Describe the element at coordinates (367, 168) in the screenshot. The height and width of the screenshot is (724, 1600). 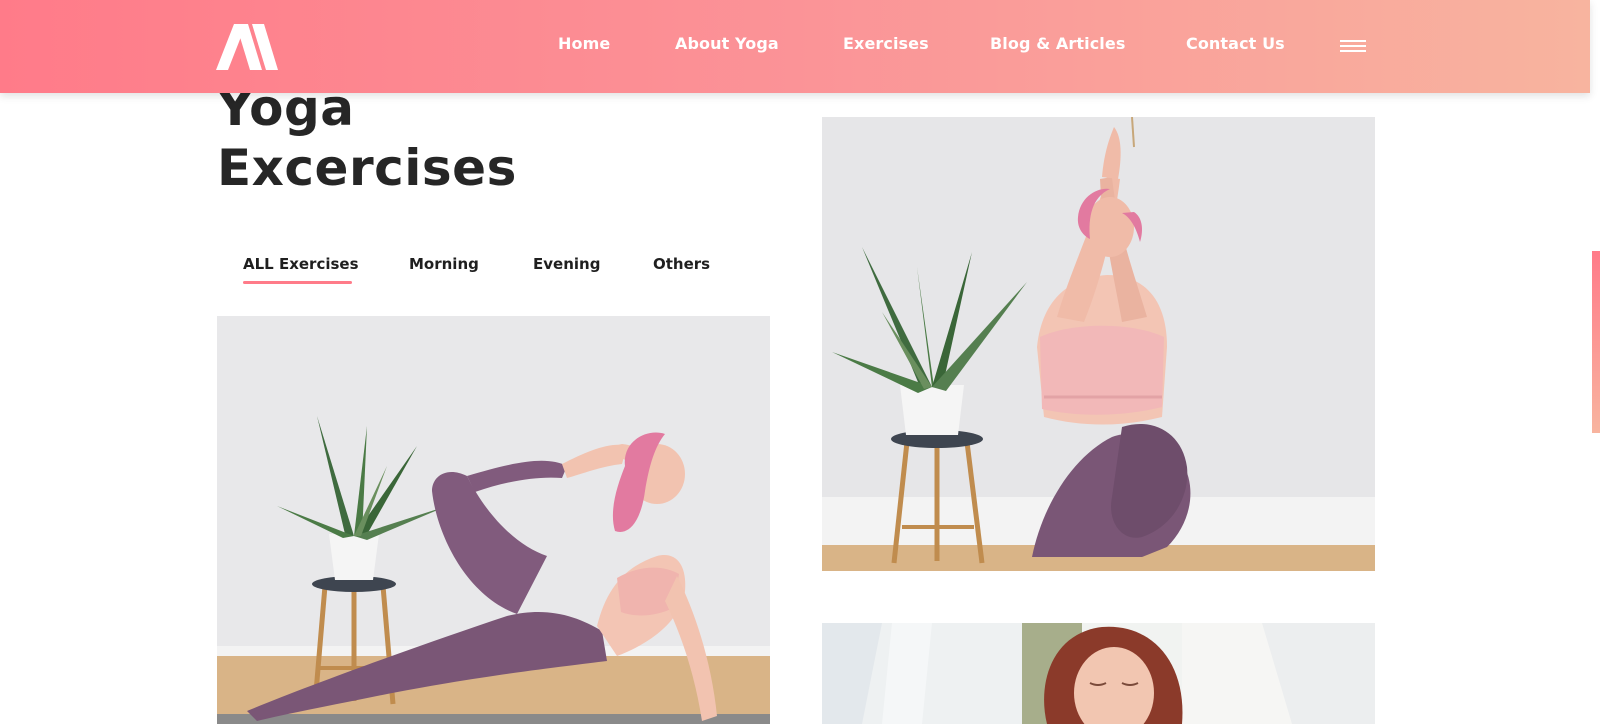
I see `page-title-line-2: Excercises` at that location.